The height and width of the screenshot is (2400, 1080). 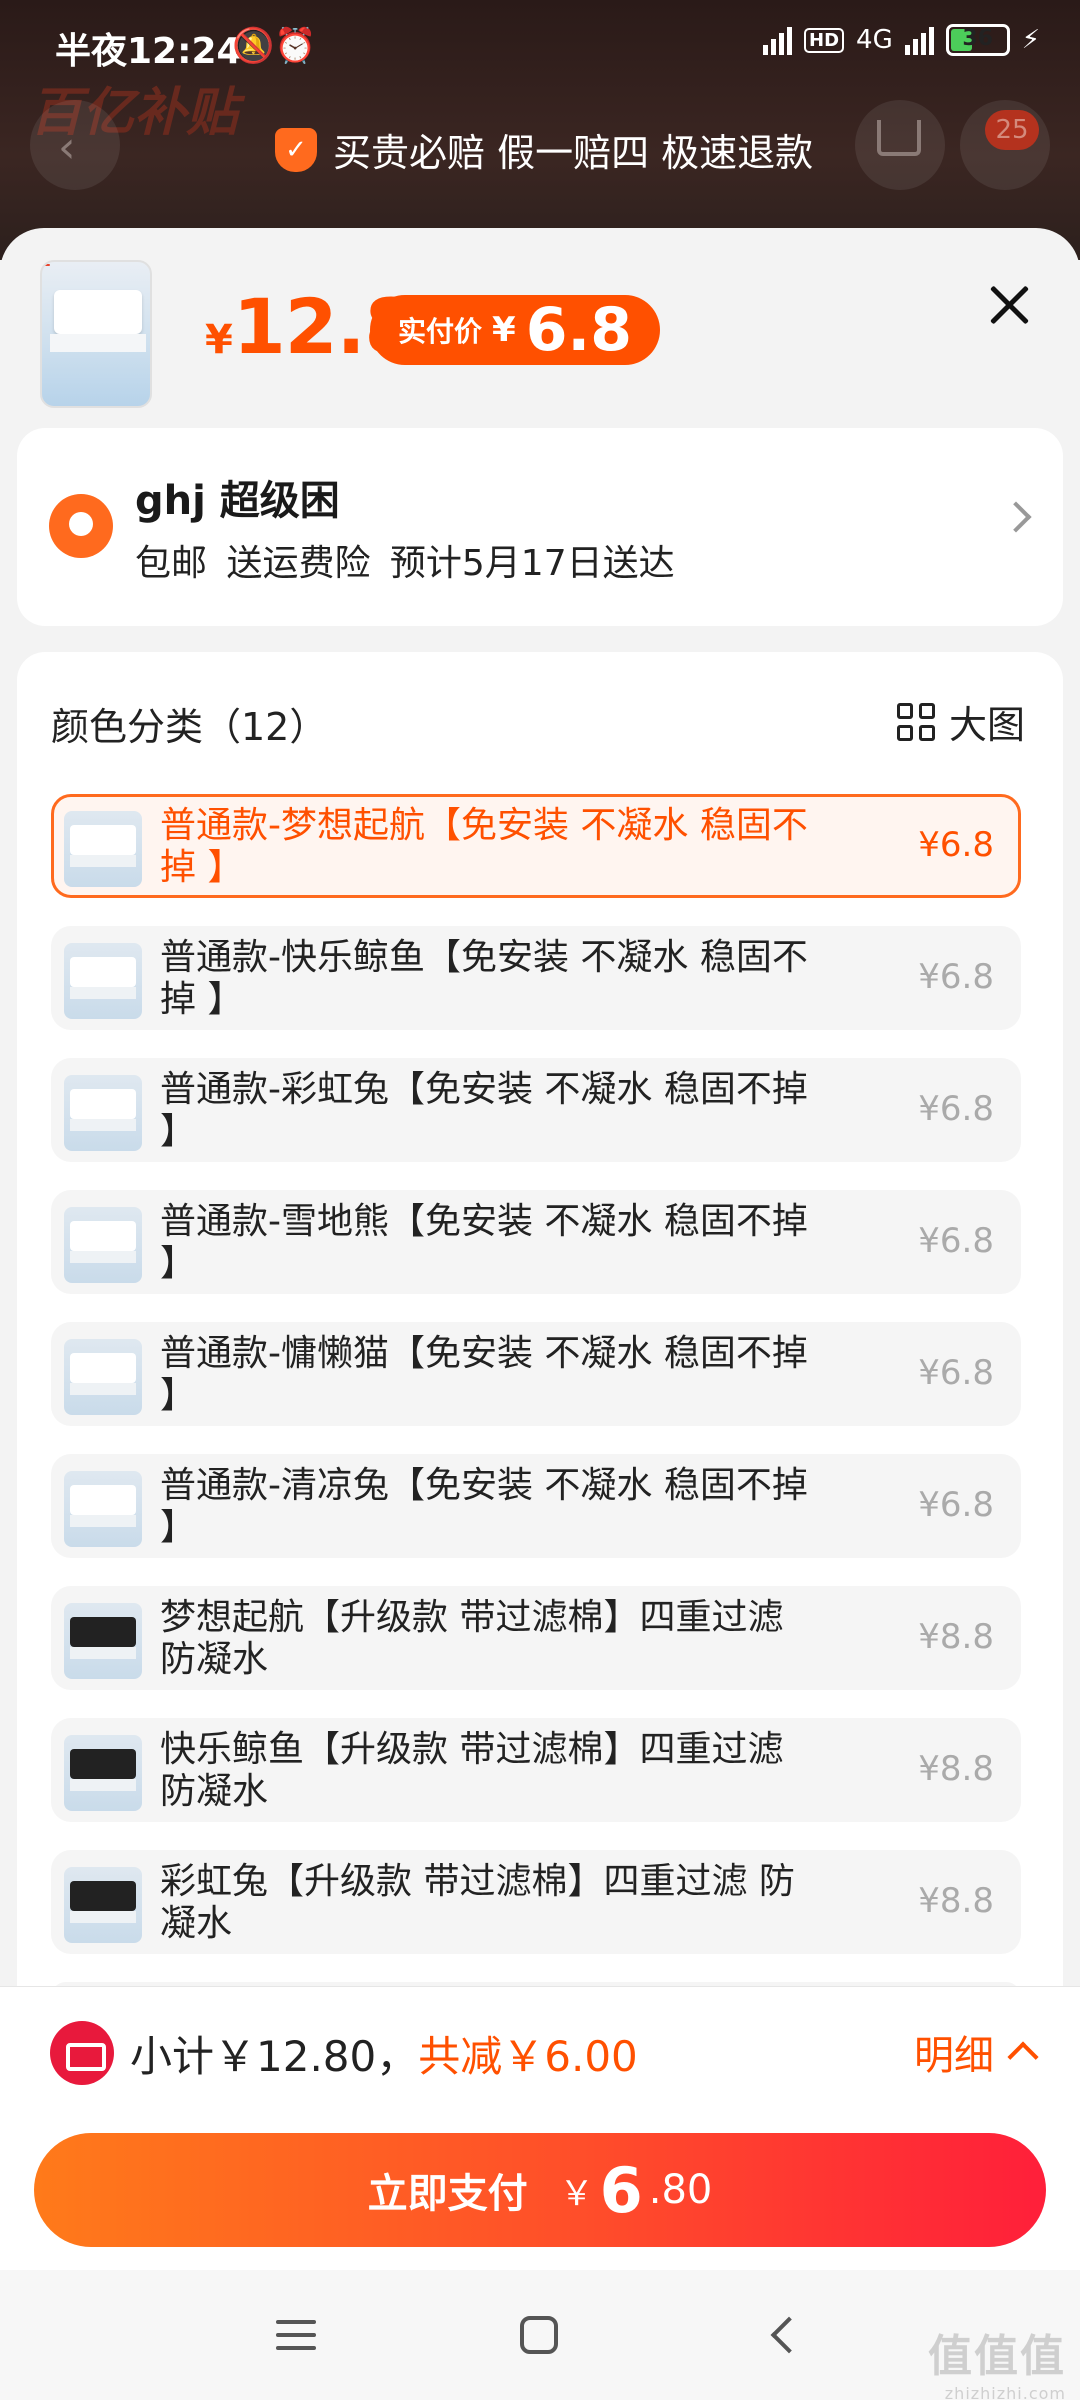 I want to click on option-item: 普通款-慵懒猫【免安装 不凝水 稳固不掉 】 ¥6.8, so click(x=536, y=1374).